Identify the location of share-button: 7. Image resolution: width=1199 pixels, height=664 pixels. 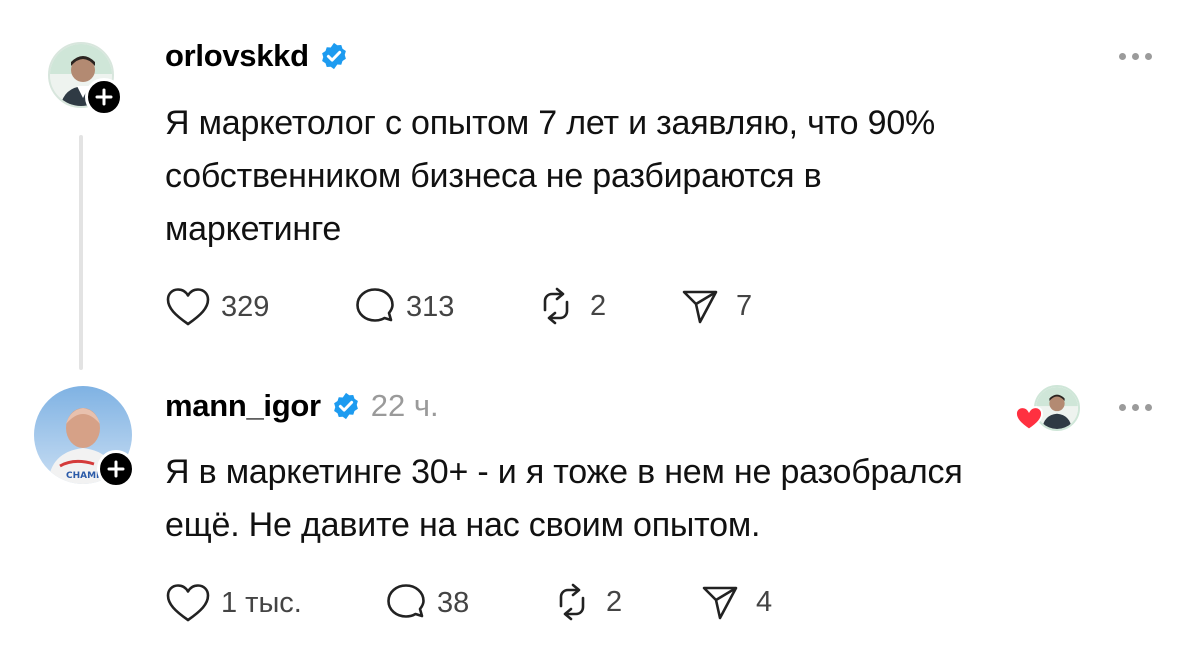
(716, 306).